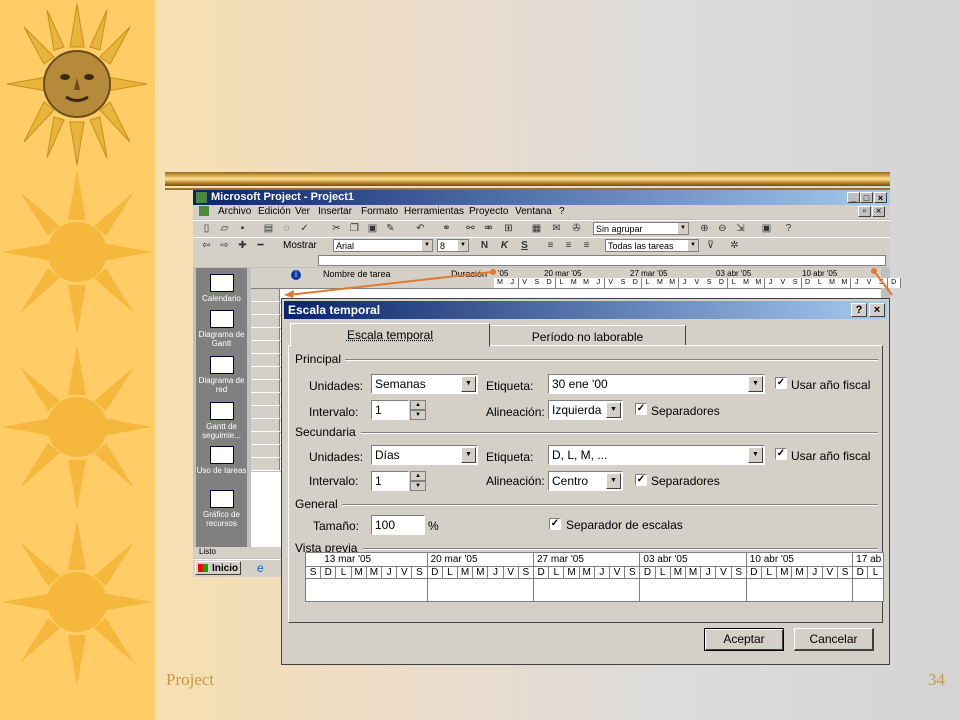  I want to click on save-icon: ▪, so click(242, 228).